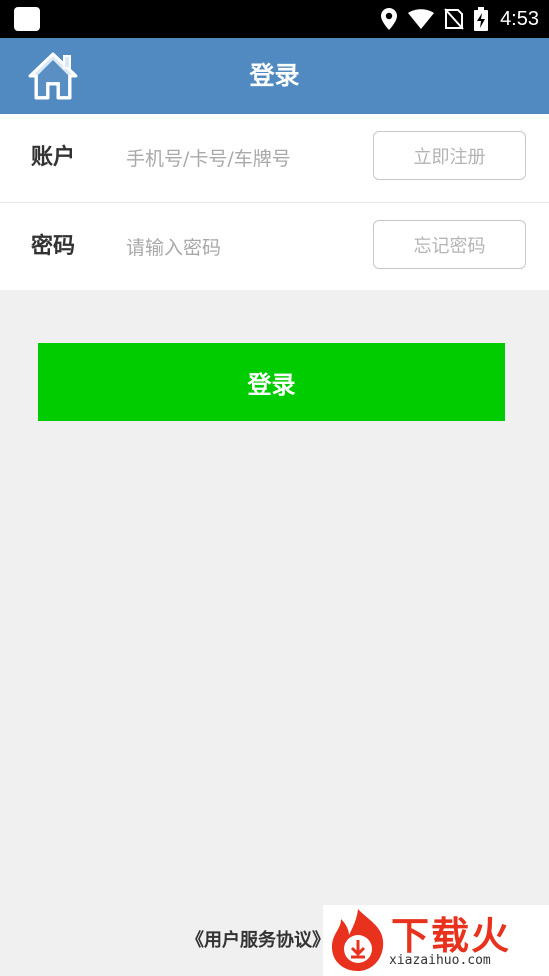 The width and height of the screenshot is (549, 976). What do you see at coordinates (274, 19) in the screenshot?
I see `status-bar: 4:53` at bounding box center [274, 19].